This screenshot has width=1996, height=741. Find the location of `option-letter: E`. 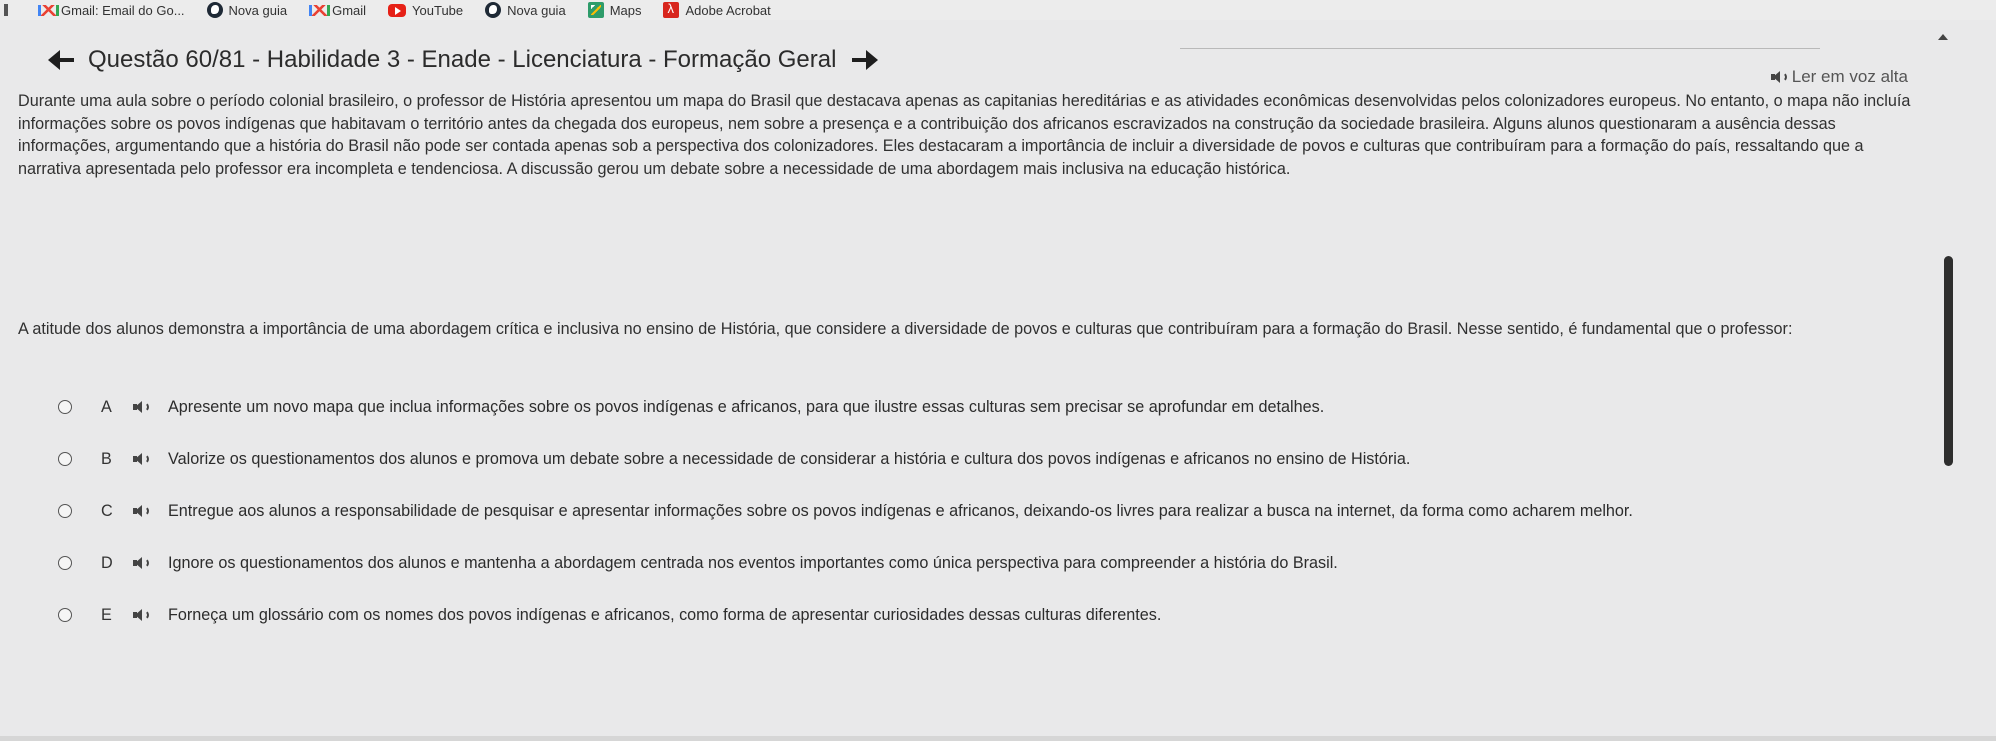

option-letter: E is located at coordinates (106, 614).